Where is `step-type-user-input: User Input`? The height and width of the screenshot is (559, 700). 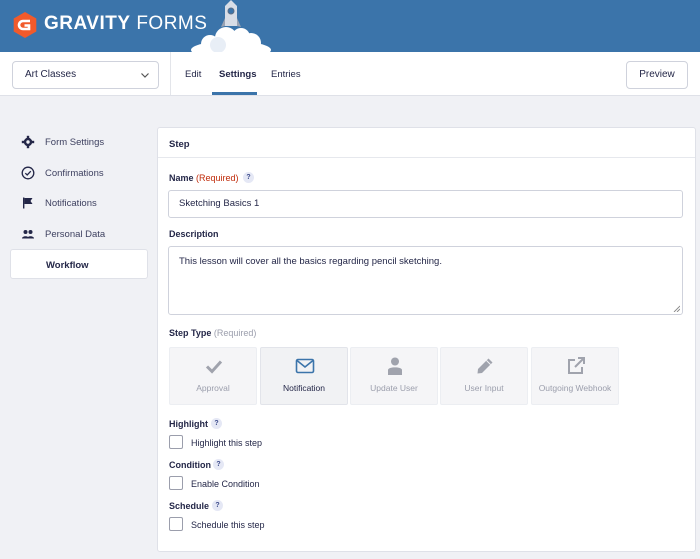
step-type-user-input: User Input is located at coordinates (484, 376).